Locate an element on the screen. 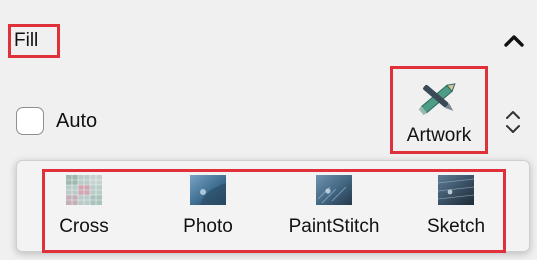  option-photo: Photo is located at coordinates (208, 207).